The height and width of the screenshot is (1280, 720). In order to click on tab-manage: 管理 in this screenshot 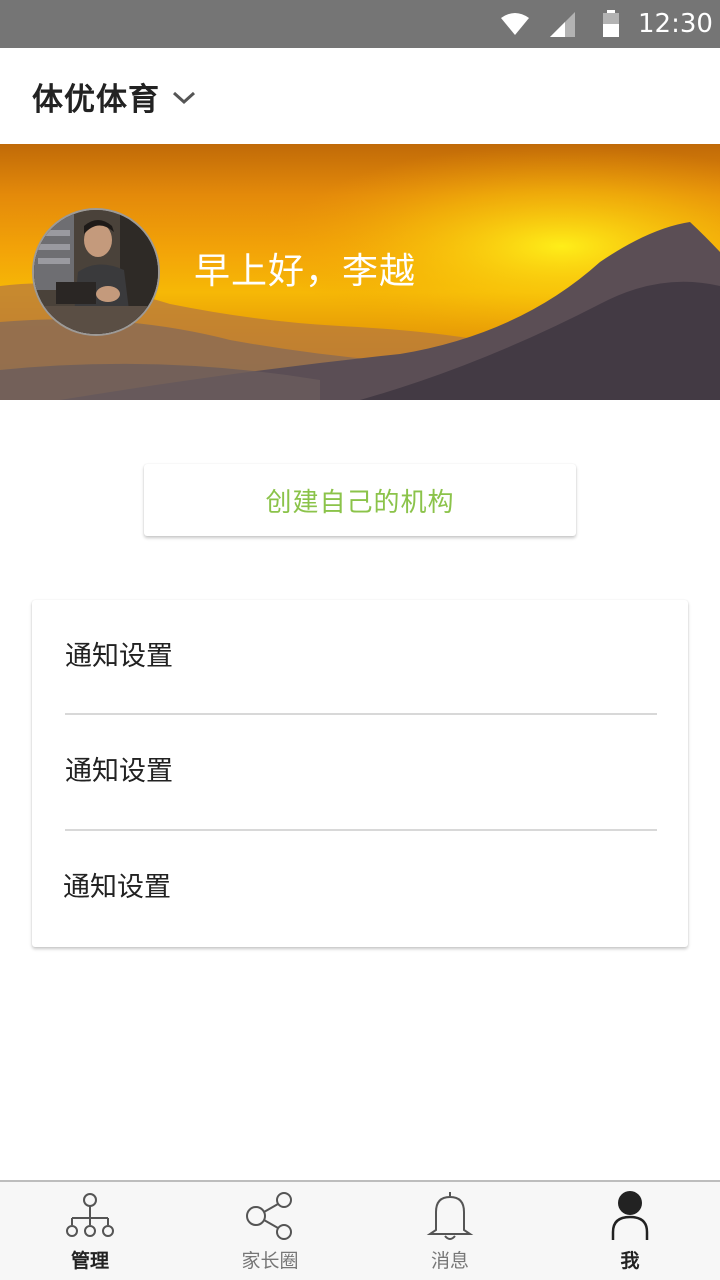, I will do `click(90, 1231)`.